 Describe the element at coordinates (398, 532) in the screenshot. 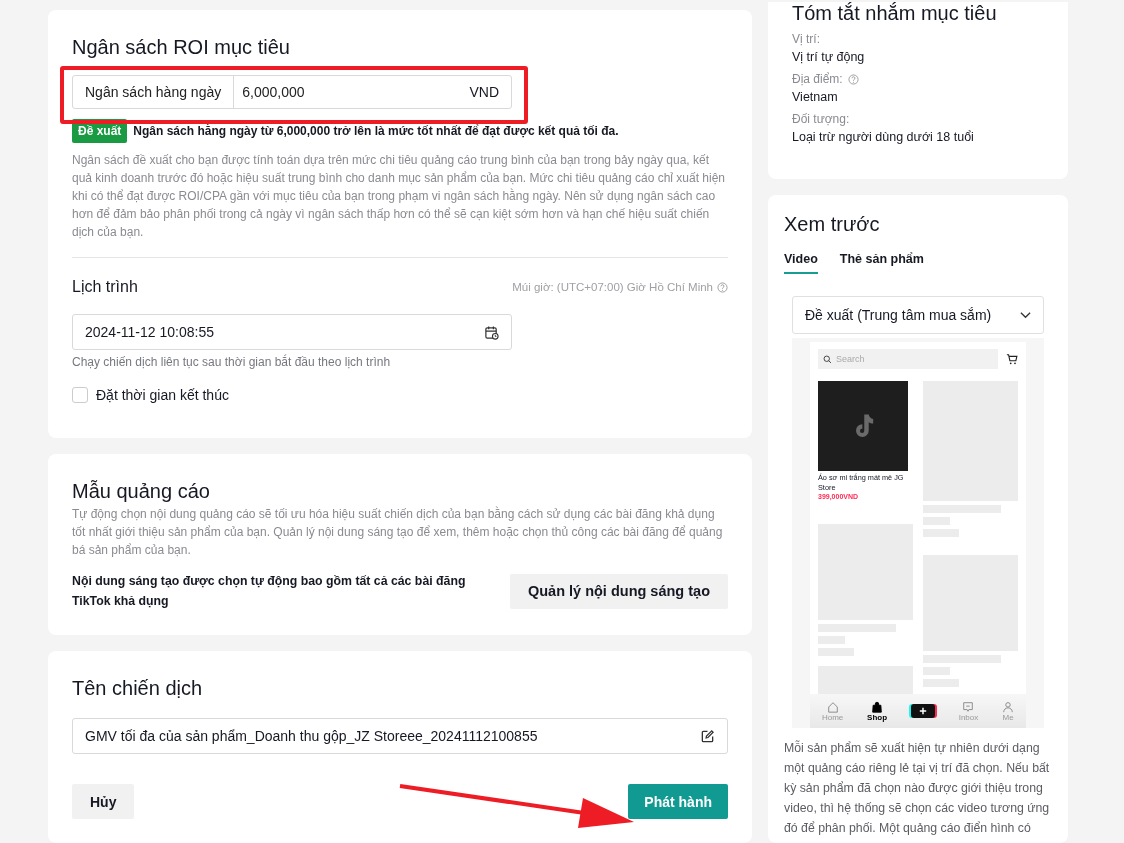

I see `creative-description: Tự động chọn nội dung quảng cáo sẽ tối ưu hóa hiệu suất chiến dịch của bạn bằng cách sử dụng các bài đăng khả dụng tốt nhất giới thiệu sản phẩm của bạn. Quản lý nội dung sáng tạo để xem, thêm hoặc chọn thủ công các bài đăng để quảng bá sản phẩm của bạn.` at that location.